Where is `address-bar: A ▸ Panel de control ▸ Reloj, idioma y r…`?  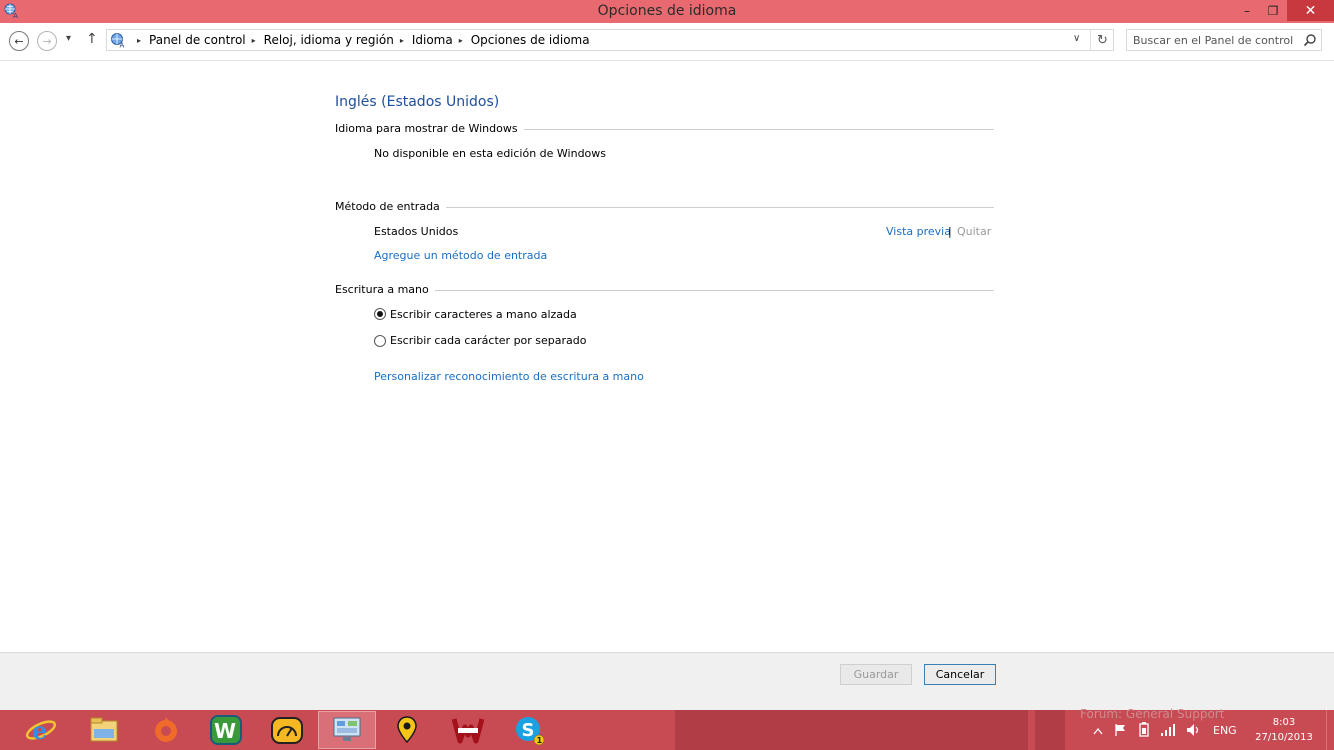 address-bar: A ▸ Panel de control ▸ Reloj, idioma y r… is located at coordinates (610, 40).